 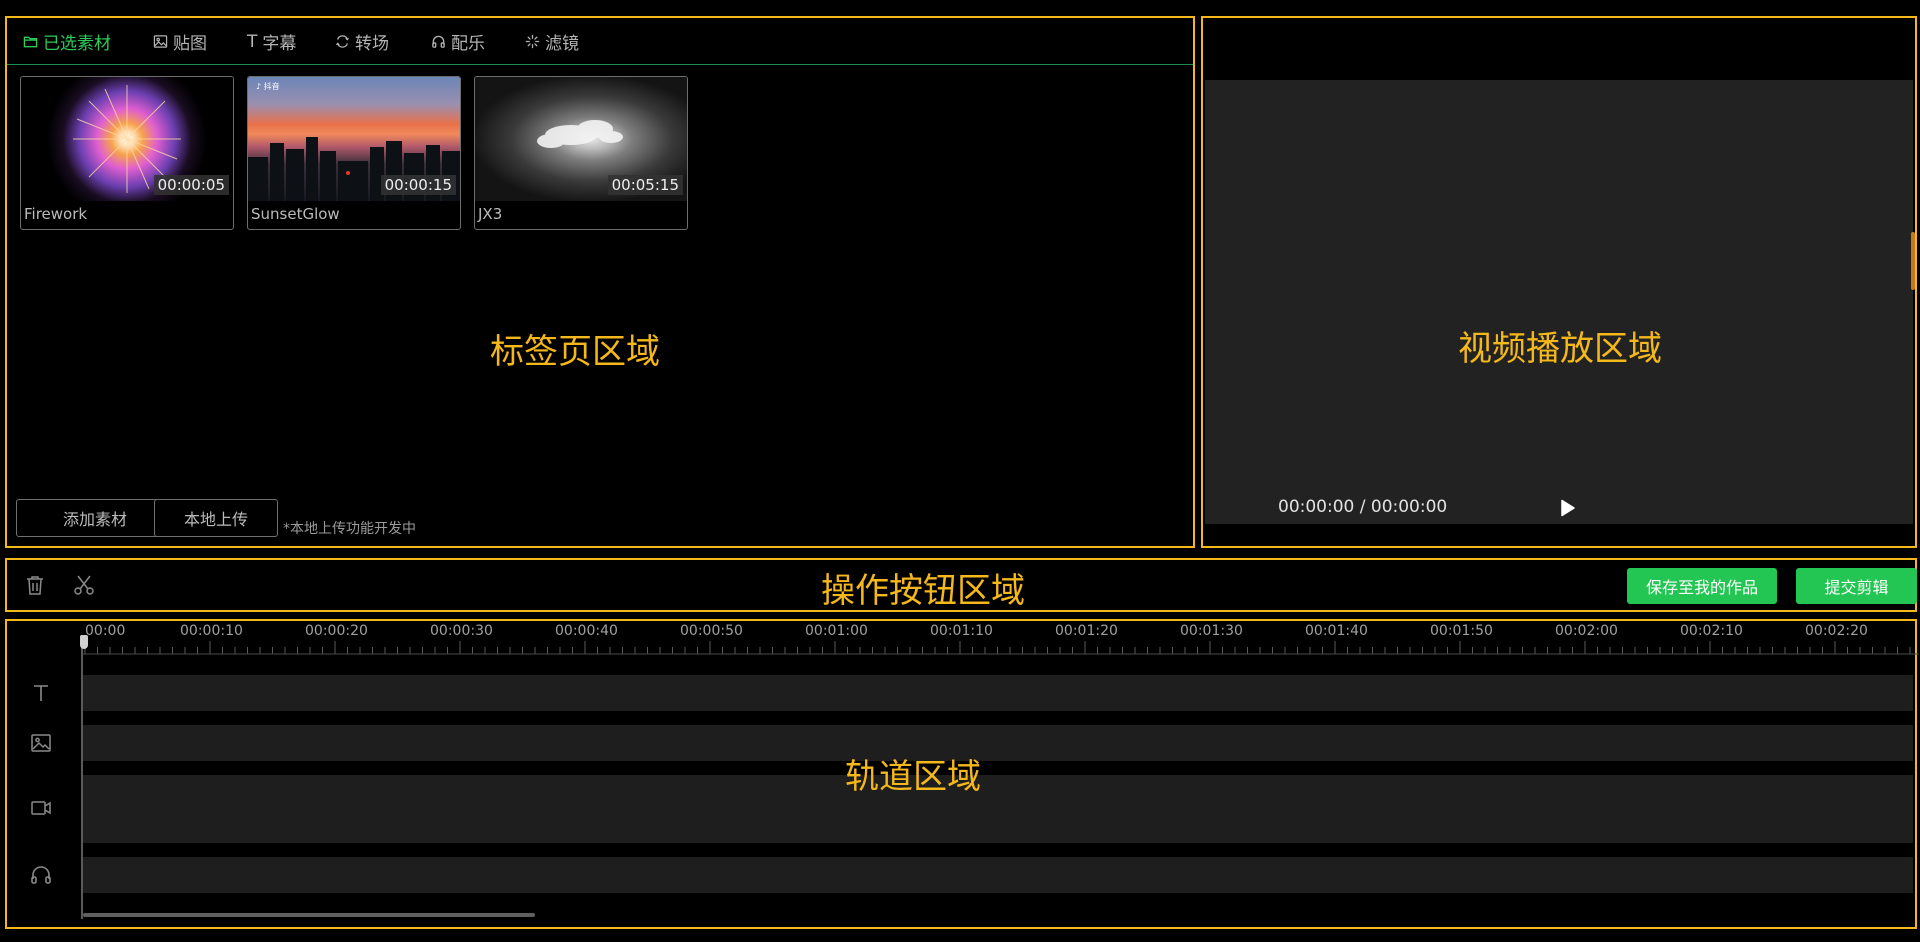 What do you see at coordinates (998, 809) in the screenshot?
I see `video-track` at bounding box center [998, 809].